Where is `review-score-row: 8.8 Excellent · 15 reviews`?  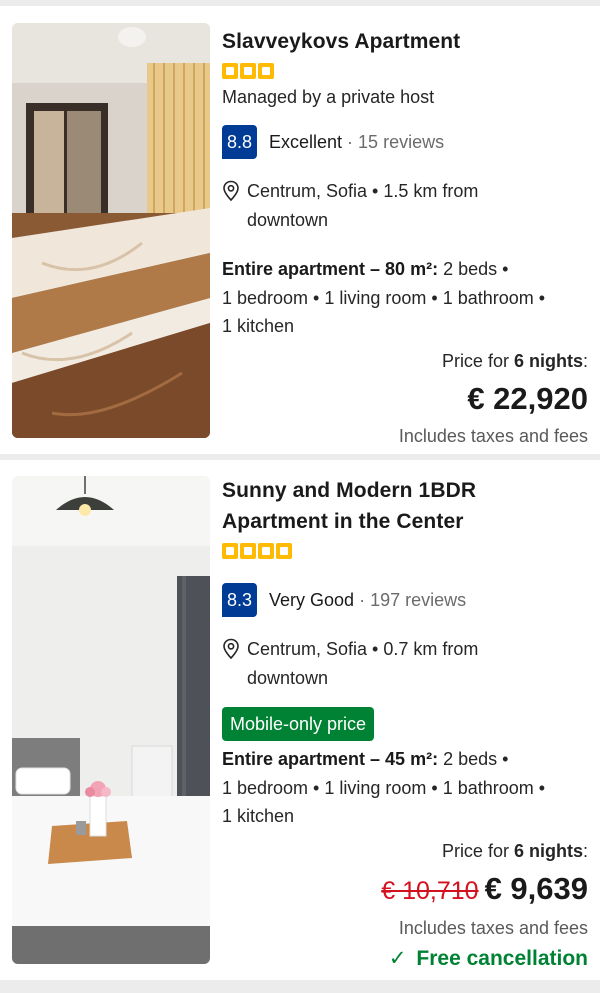 review-score-row: 8.8 Excellent · 15 reviews is located at coordinates (405, 142).